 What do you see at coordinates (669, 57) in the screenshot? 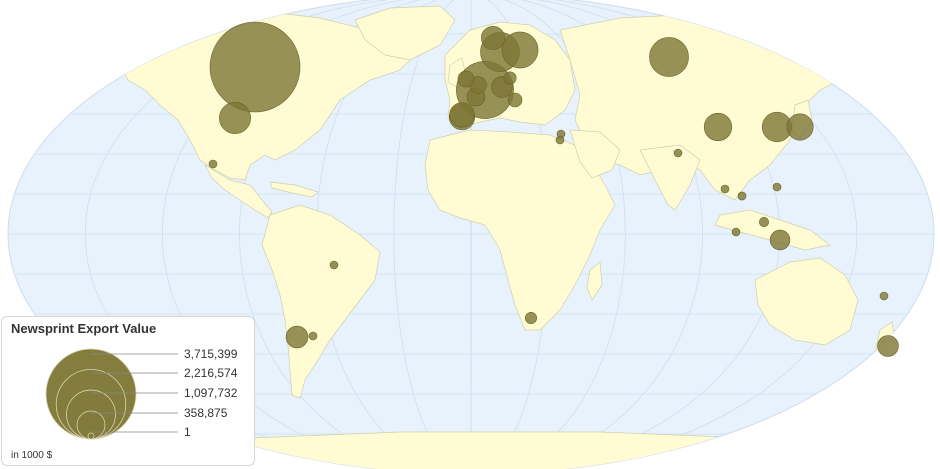
I see `bubble-russia` at bounding box center [669, 57].